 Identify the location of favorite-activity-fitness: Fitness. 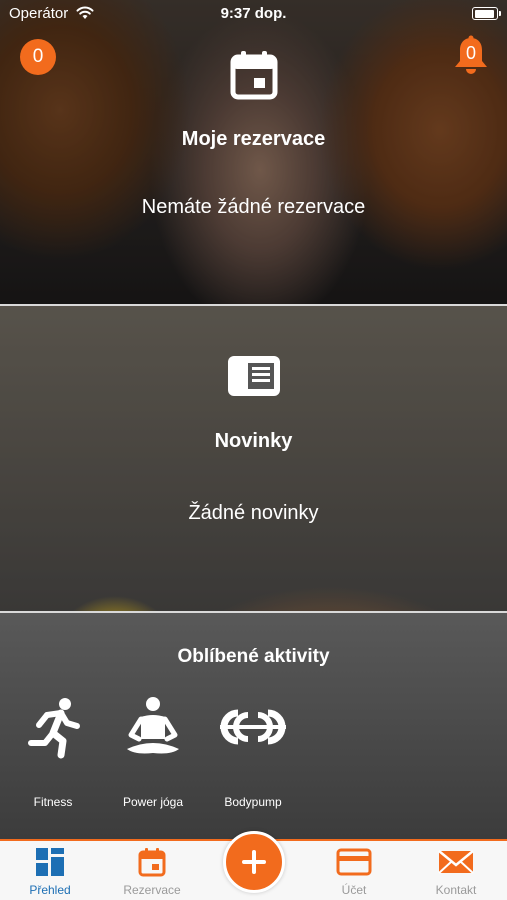
(53, 752).